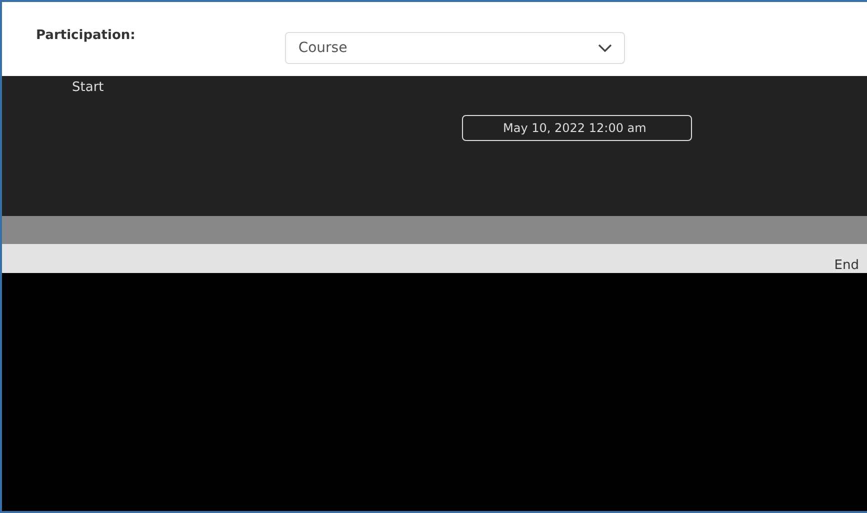 Image resolution: width=867 pixels, height=513 pixels. Describe the element at coordinates (88, 87) in the screenshot. I see `start-label: Start` at that location.